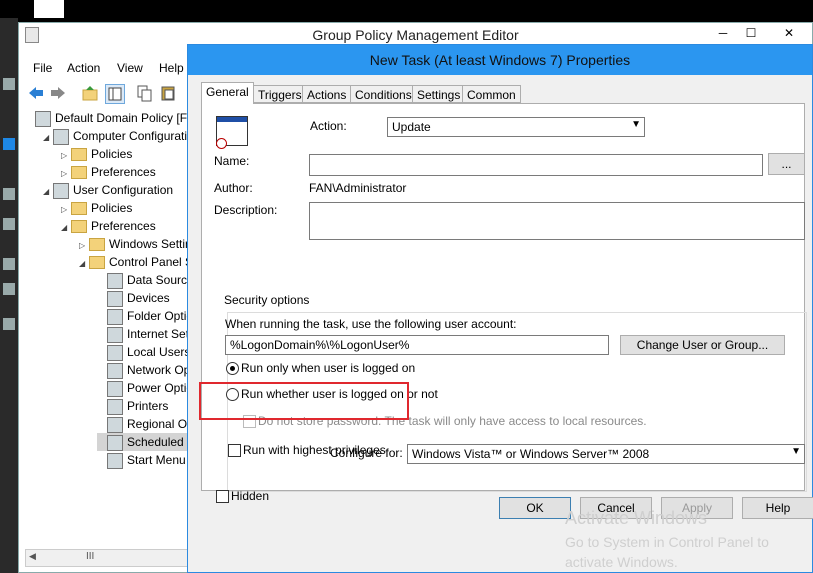 This screenshot has height=573, width=813. I want to click on left-edge-panel, so click(9, 295).